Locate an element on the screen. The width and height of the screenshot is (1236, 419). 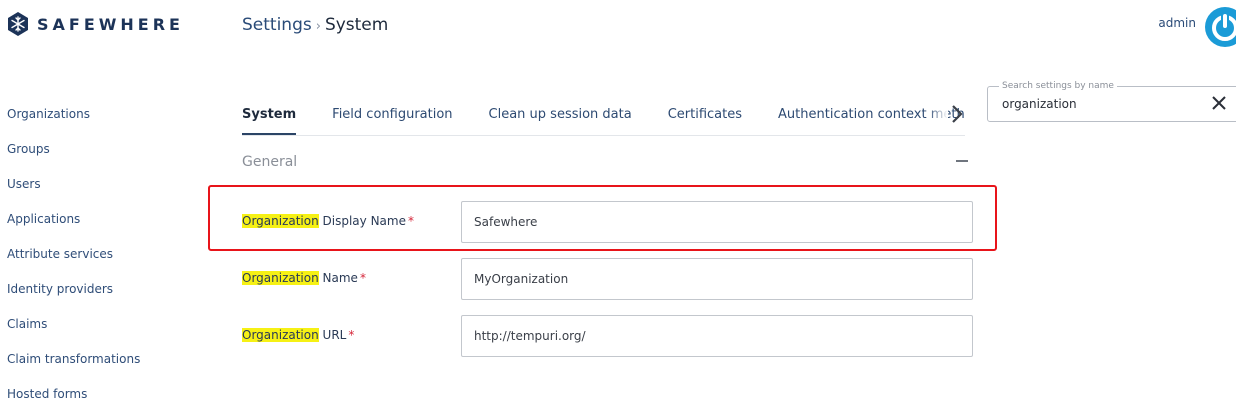
field-label-text: Name is located at coordinates (338, 278).